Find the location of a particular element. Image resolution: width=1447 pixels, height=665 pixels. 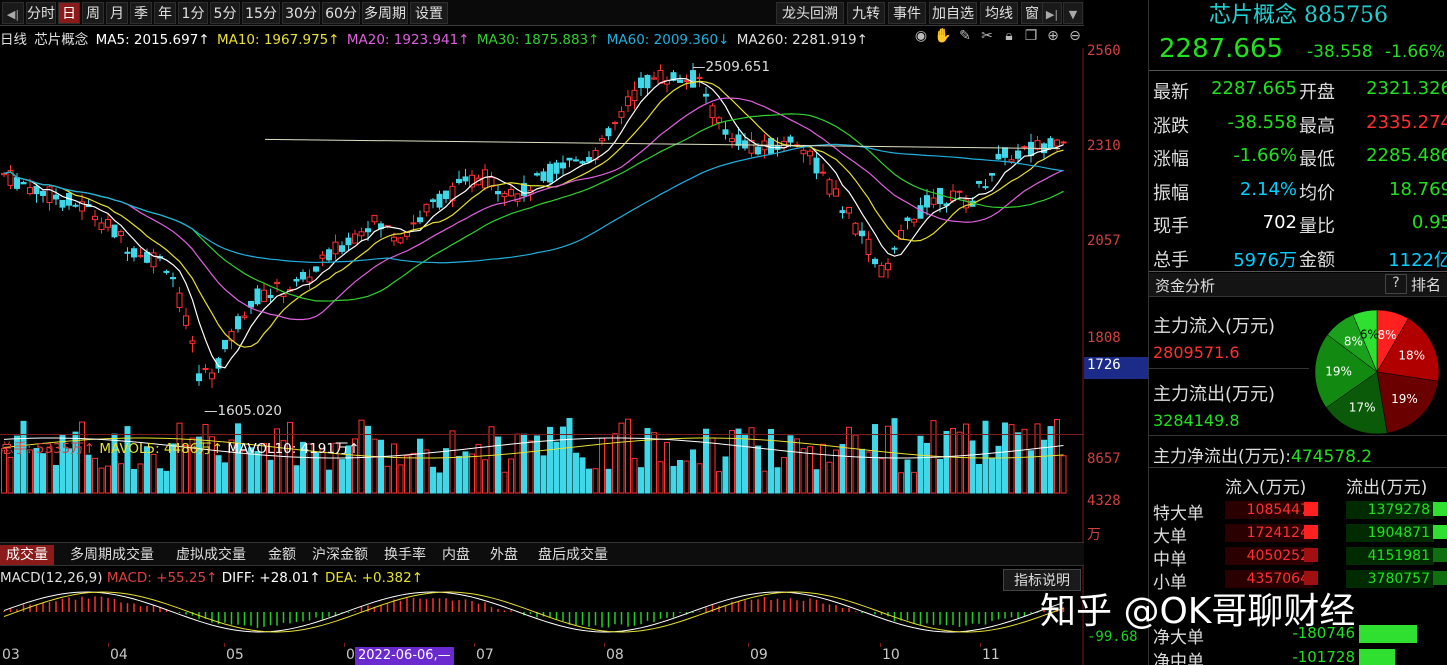

prev-arrow-icon: ◀| is located at coordinates (13, 13).